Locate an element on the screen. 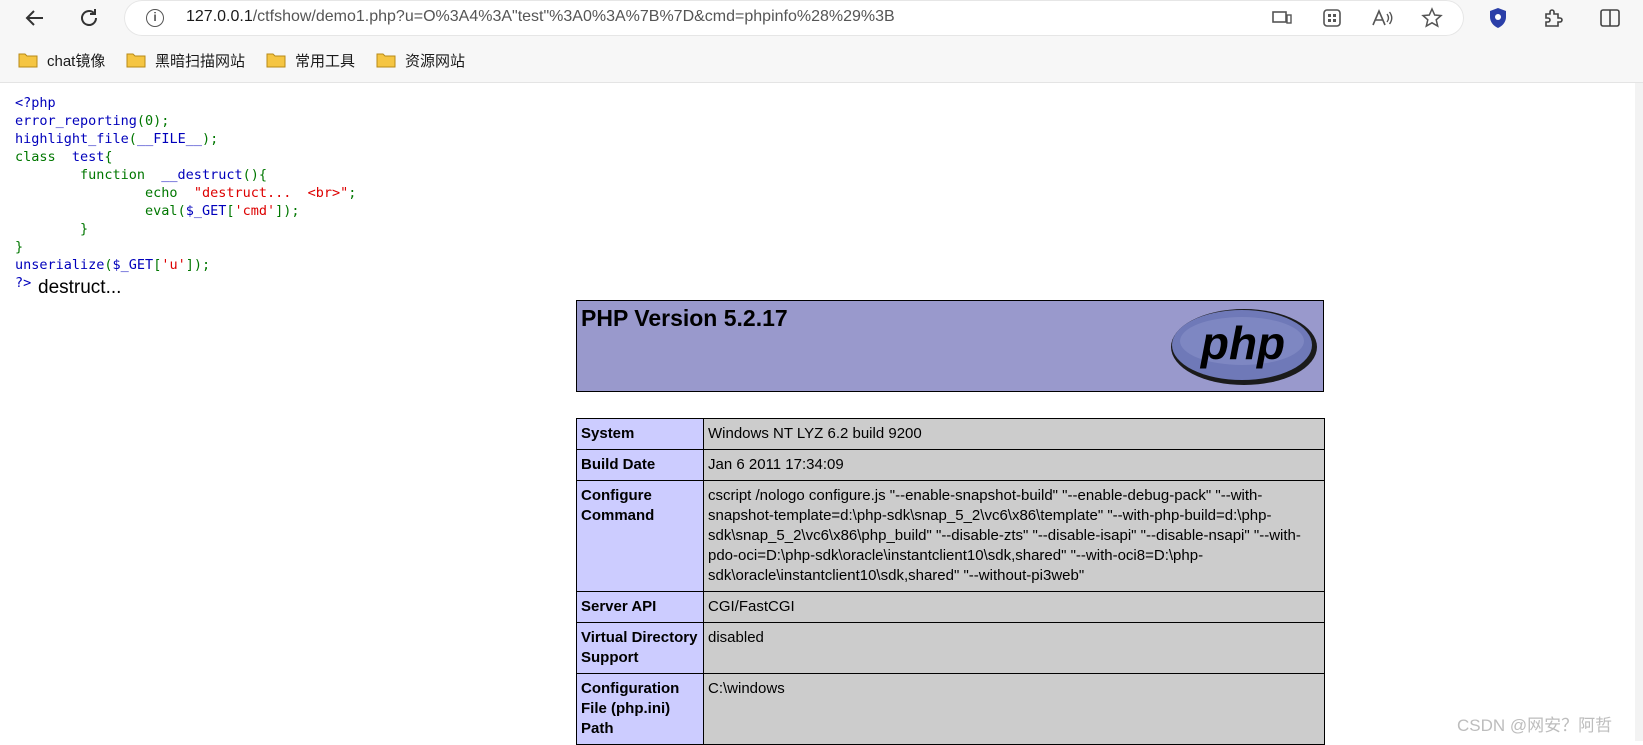 This screenshot has height=745, width=1643. row-label: Server API is located at coordinates (640, 607).